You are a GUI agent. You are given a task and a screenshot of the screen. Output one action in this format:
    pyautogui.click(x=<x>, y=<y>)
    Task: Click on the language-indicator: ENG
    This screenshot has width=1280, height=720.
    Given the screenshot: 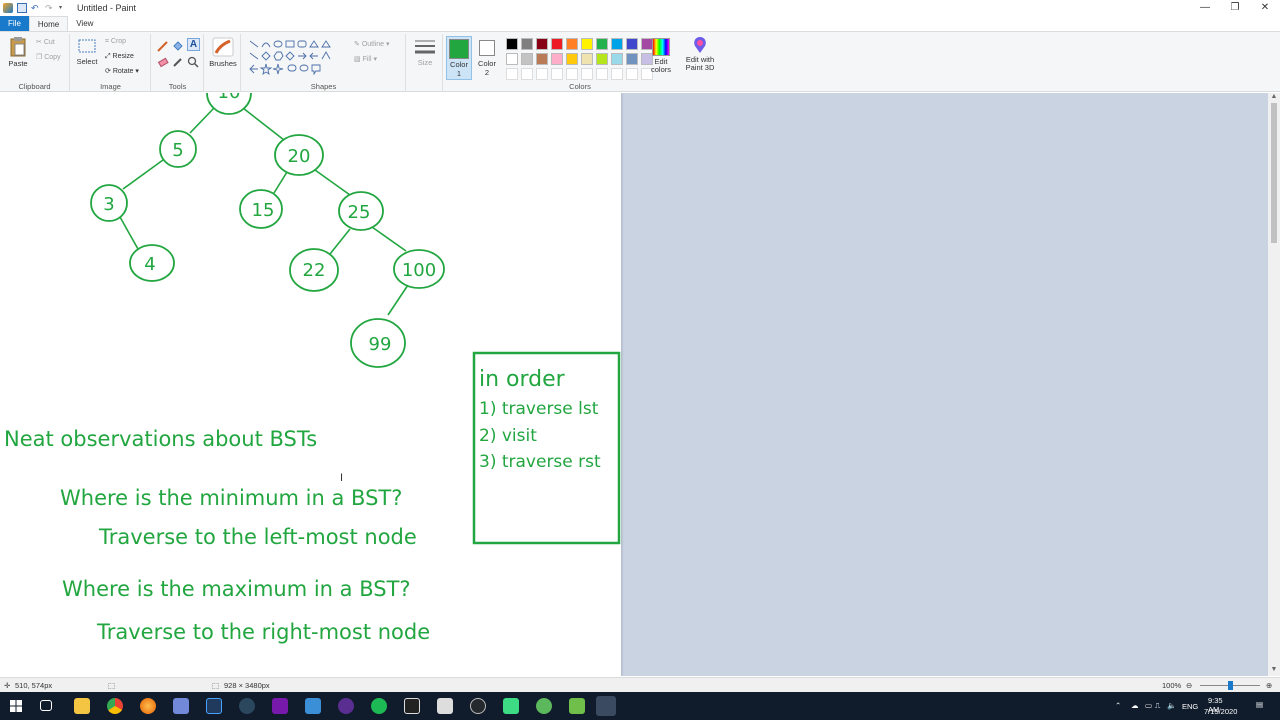 What is the action you would take?
    pyautogui.click(x=1190, y=706)
    